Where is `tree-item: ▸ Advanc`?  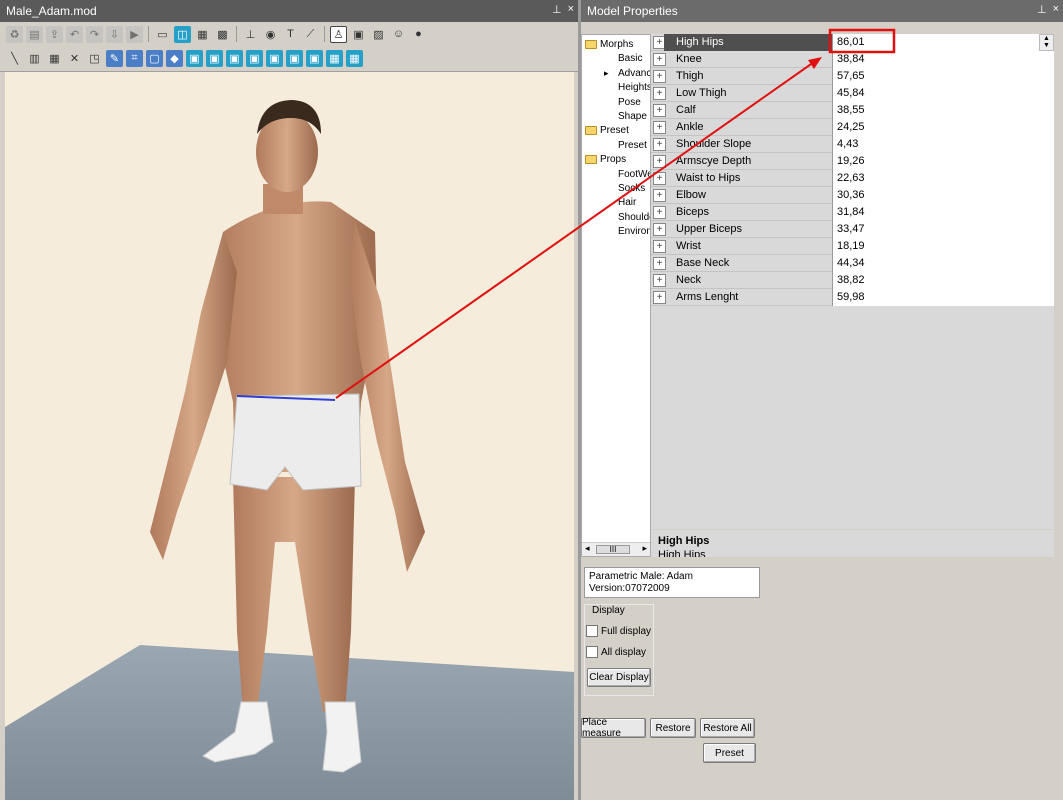
tree-item: ▸ Advanc is located at coordinates (627, 73).